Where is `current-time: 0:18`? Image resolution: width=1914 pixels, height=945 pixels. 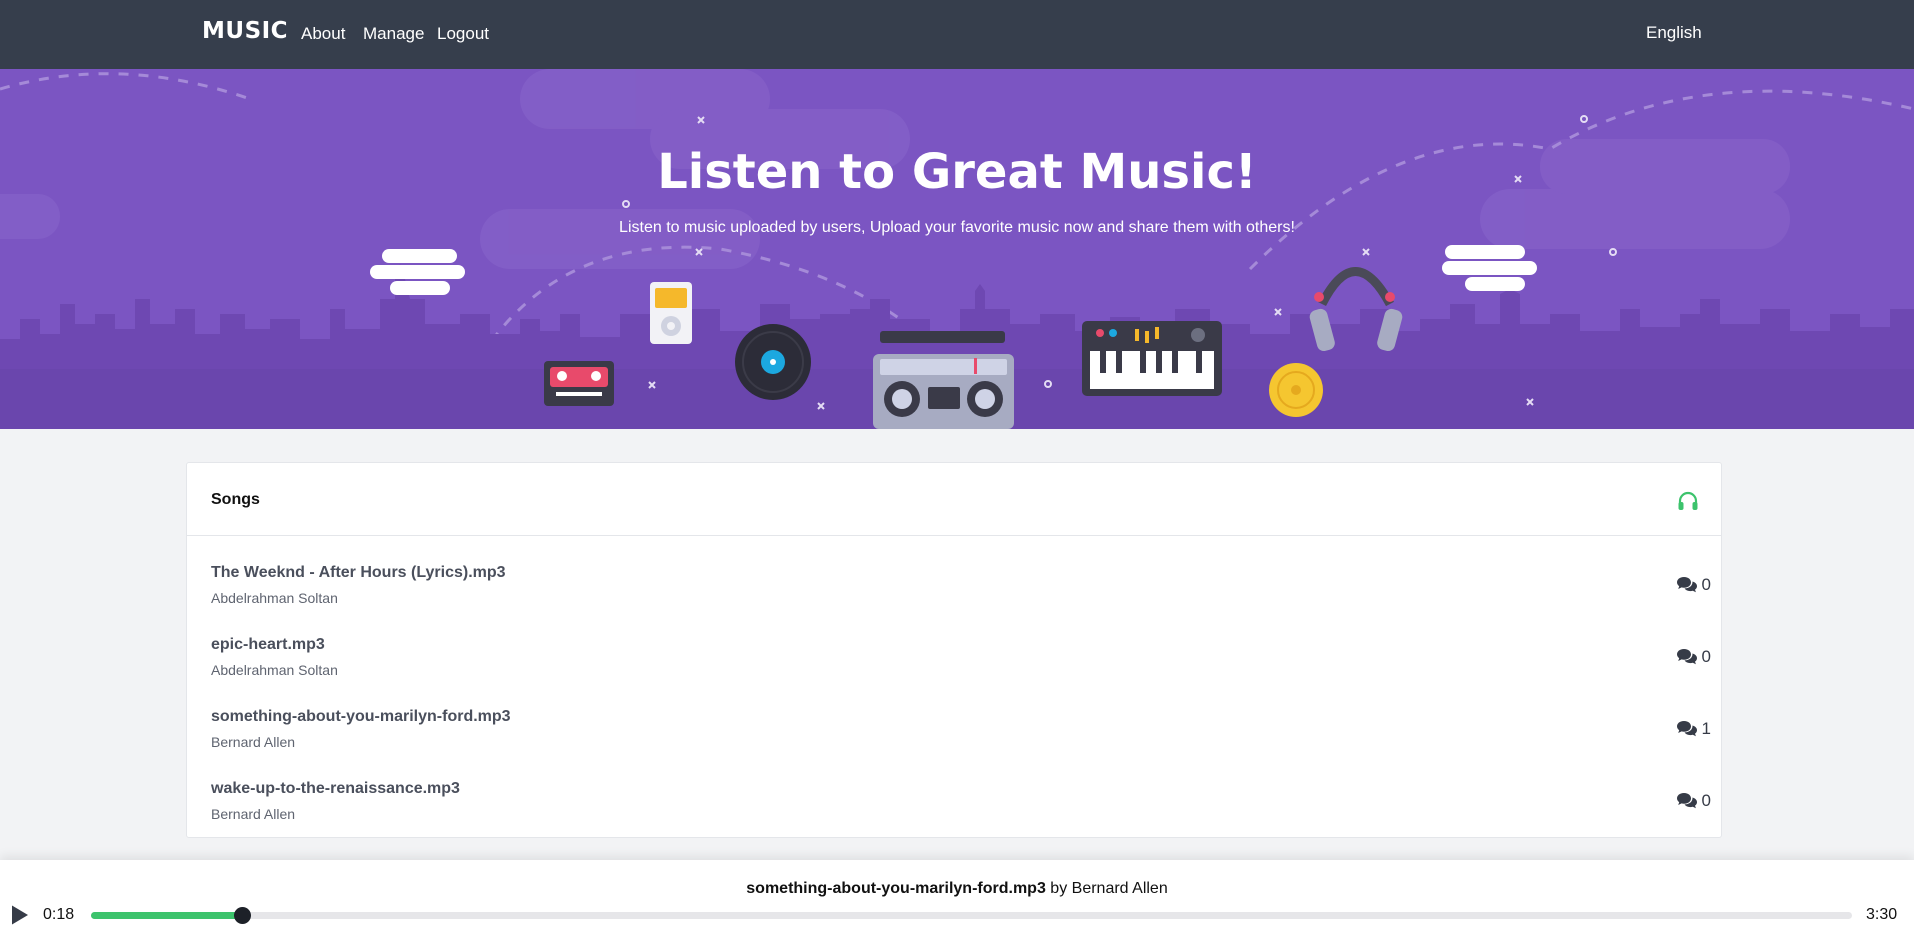
current-time: 0:18 is located at coordinates (59, 914).